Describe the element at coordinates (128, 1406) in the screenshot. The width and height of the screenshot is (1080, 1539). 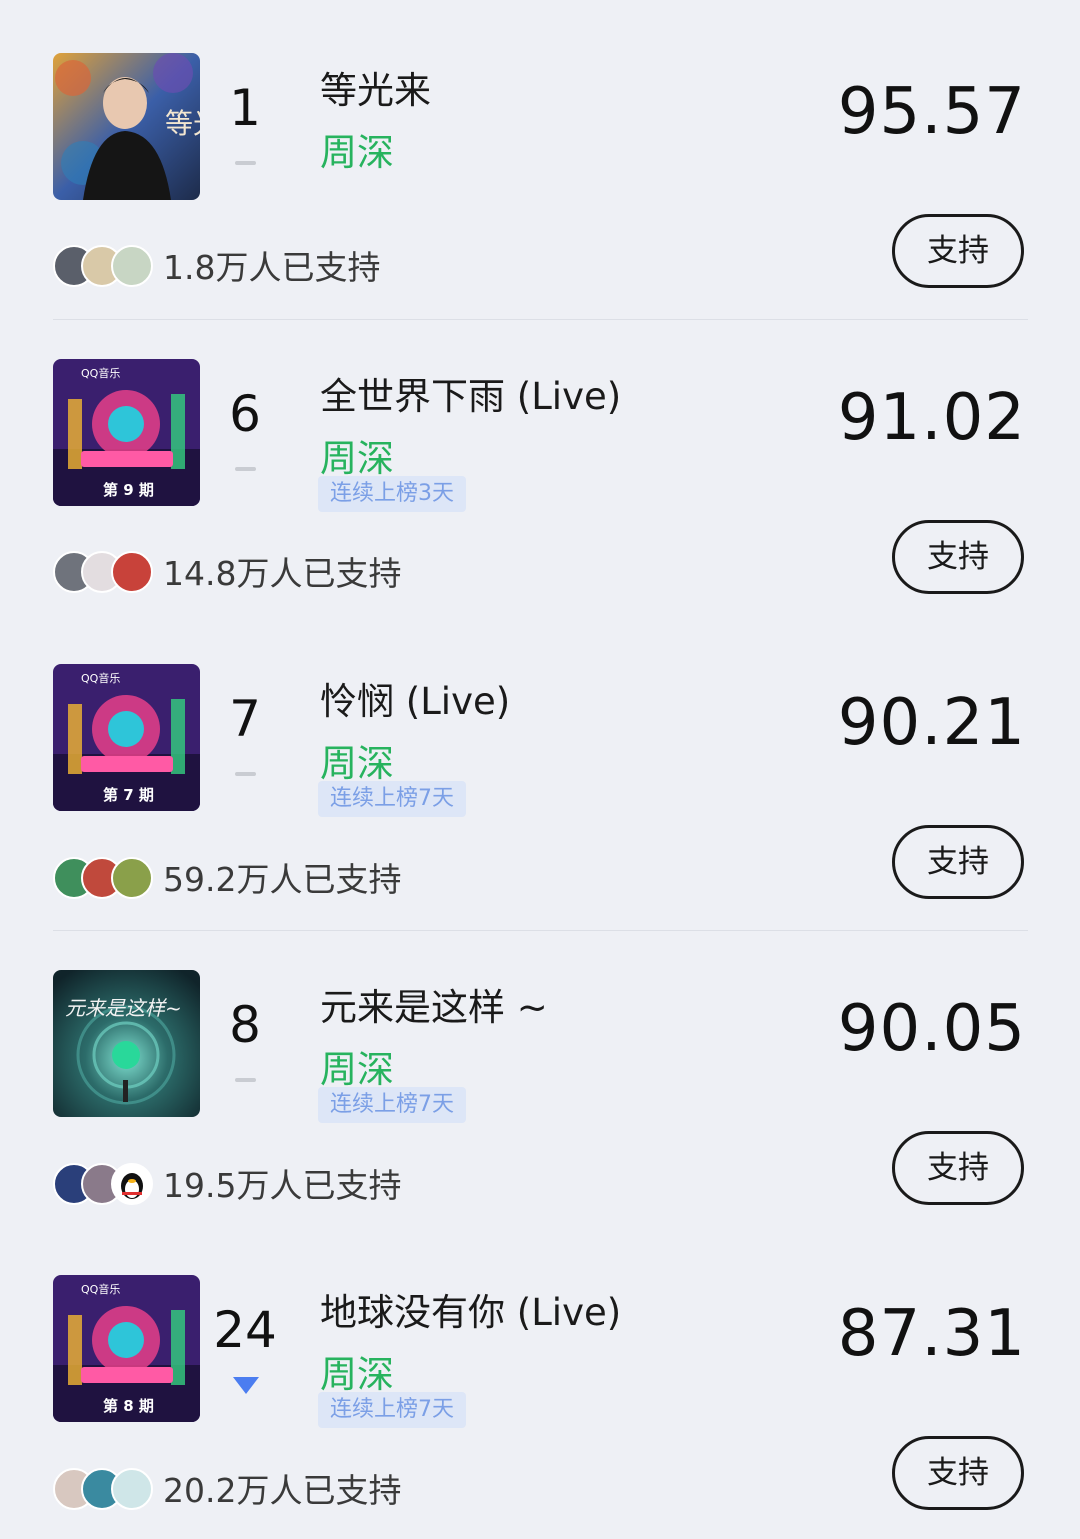
I see `cover-episode-text: 第 8 期` at that location.